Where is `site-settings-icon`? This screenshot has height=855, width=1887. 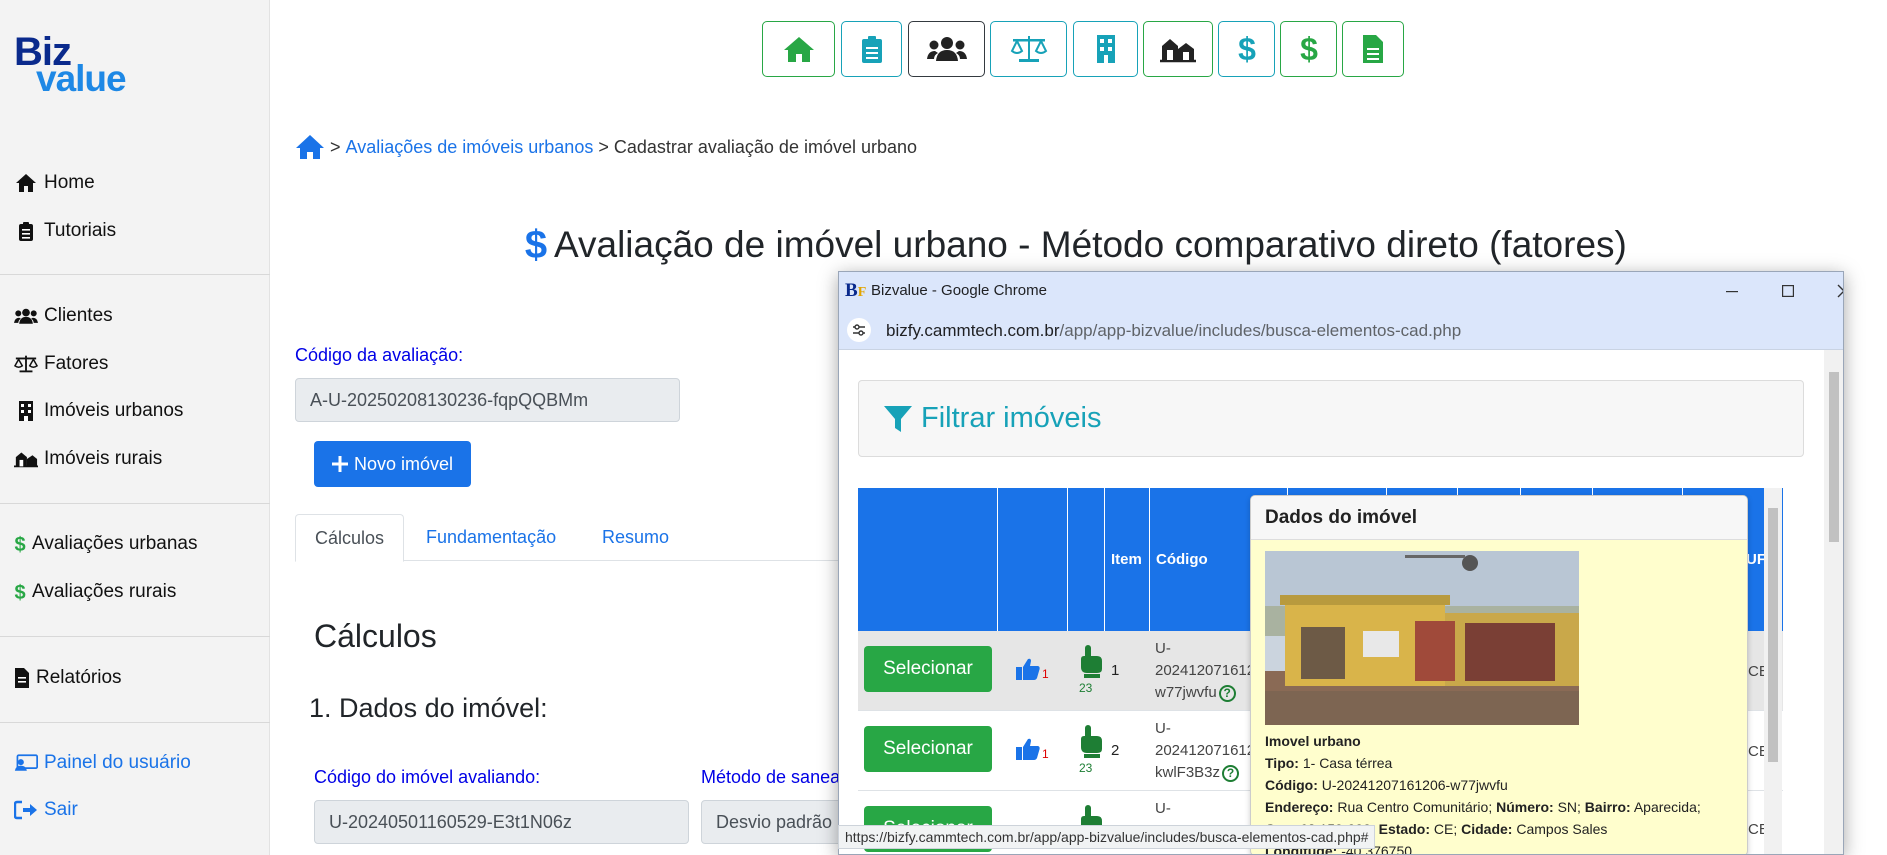
site-settings-icon is located at coordinates (859, 330).